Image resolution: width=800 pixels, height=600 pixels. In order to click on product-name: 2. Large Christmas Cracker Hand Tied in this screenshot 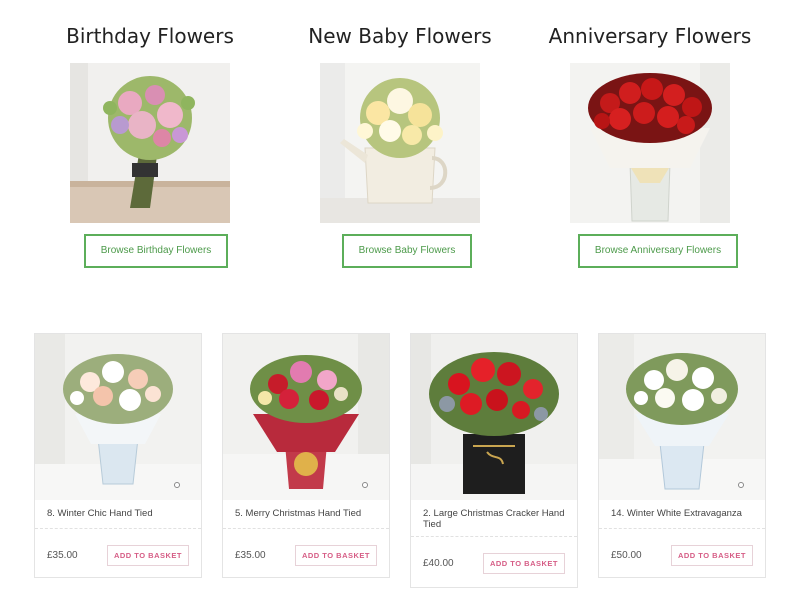, I will do `click(494, 515)`.